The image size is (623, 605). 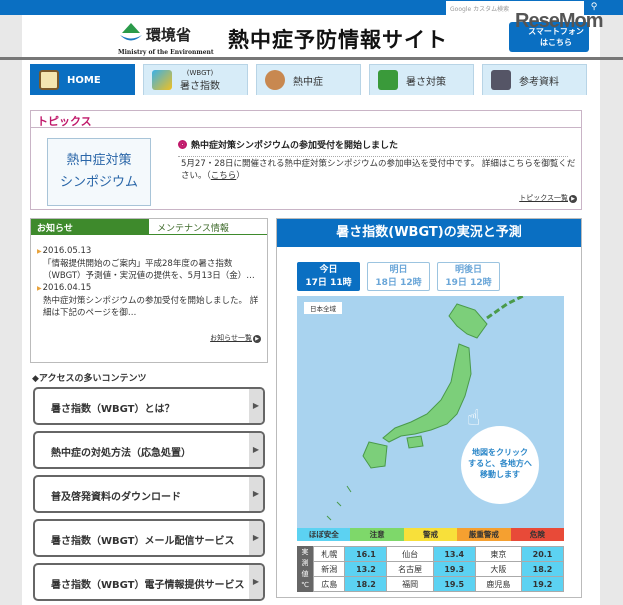 I want to click on obs-label-char: 実, so click(x=305, y=552).